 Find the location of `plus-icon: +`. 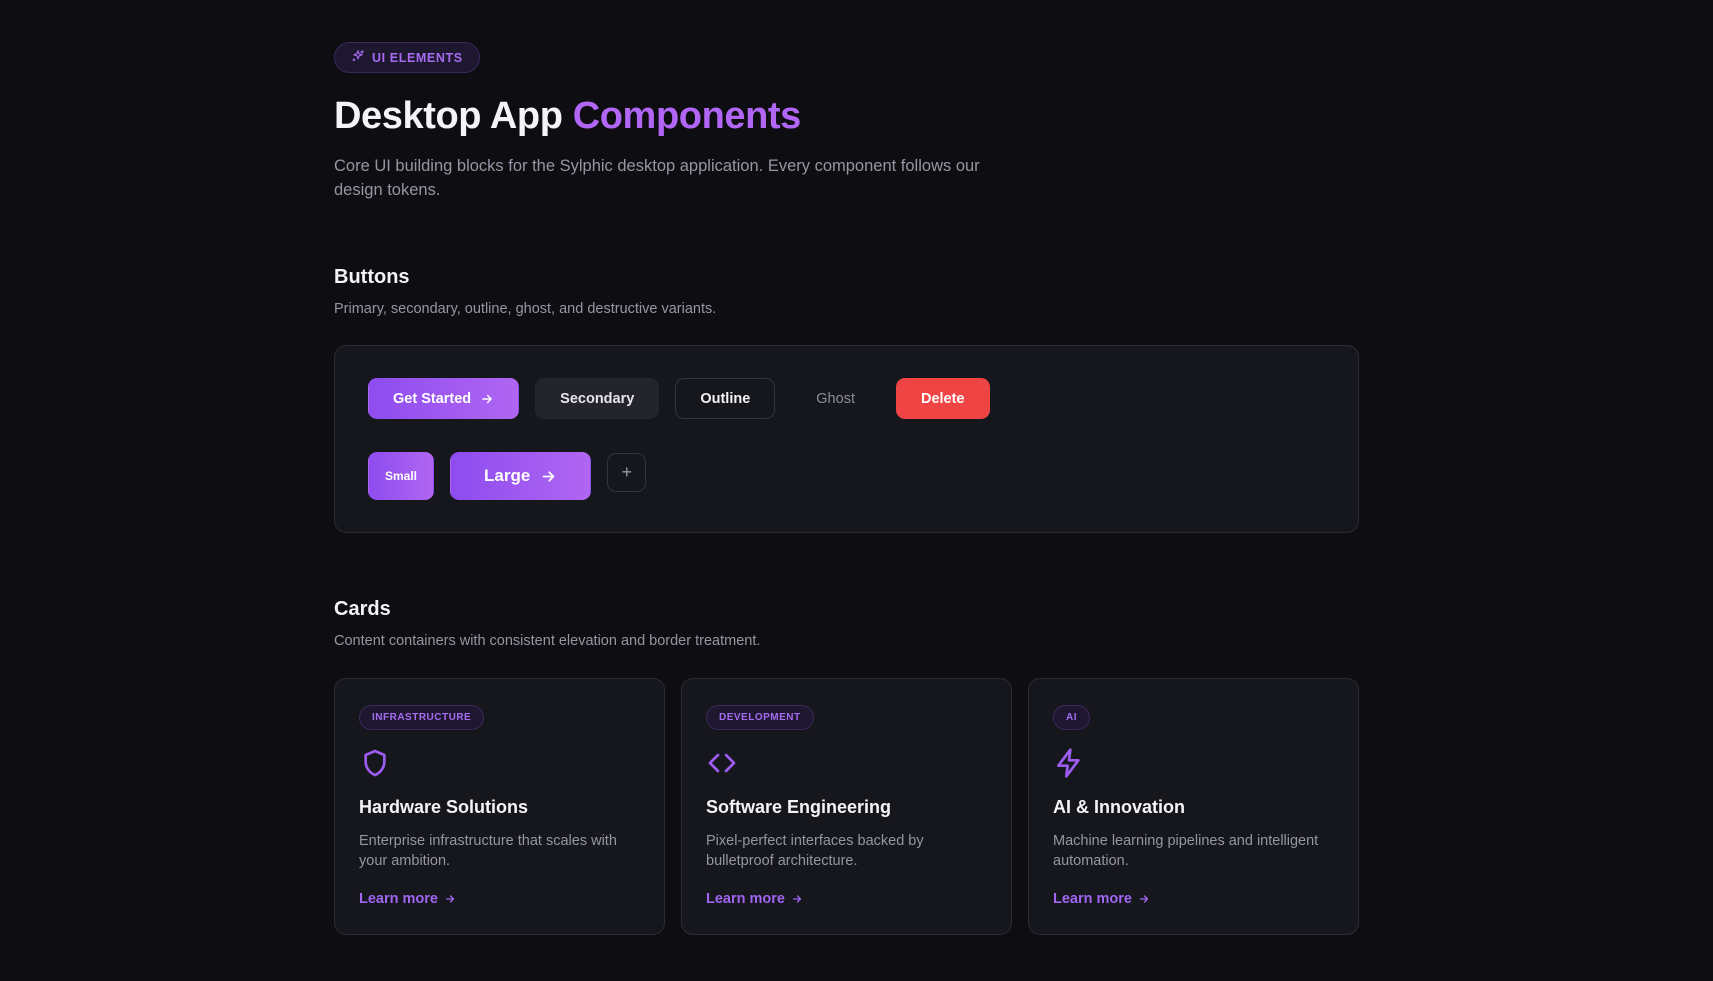

plus-icon: + is located at coordinates (627, 471).